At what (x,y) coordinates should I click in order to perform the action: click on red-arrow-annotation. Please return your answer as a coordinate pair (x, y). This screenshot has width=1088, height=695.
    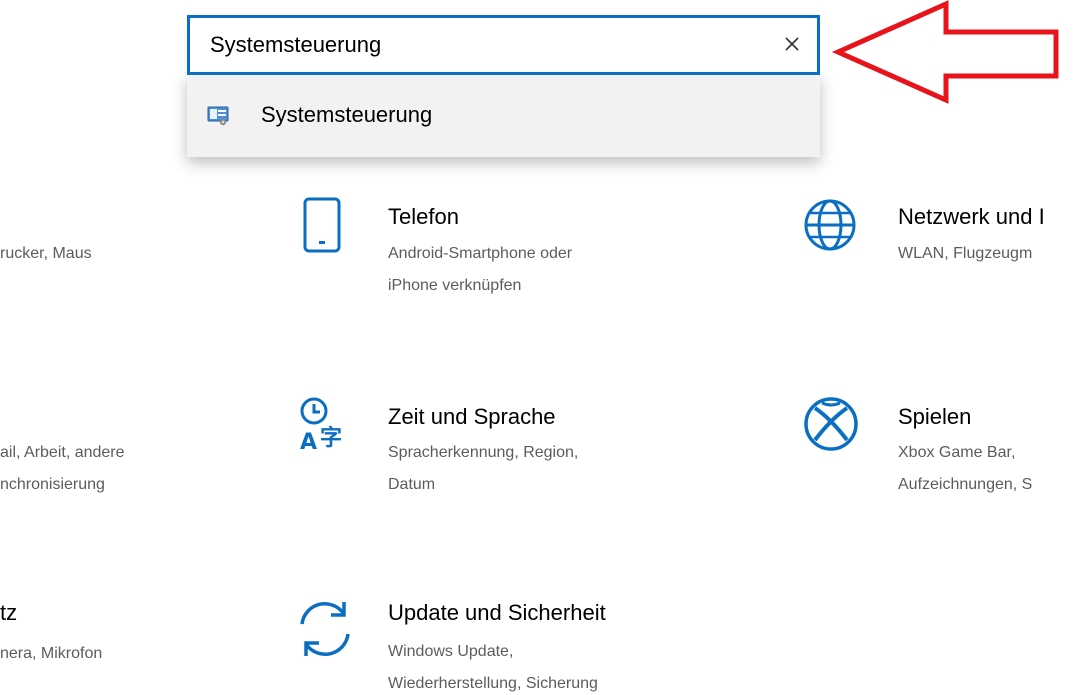
    Looking at the image, I should click on (945, 52).